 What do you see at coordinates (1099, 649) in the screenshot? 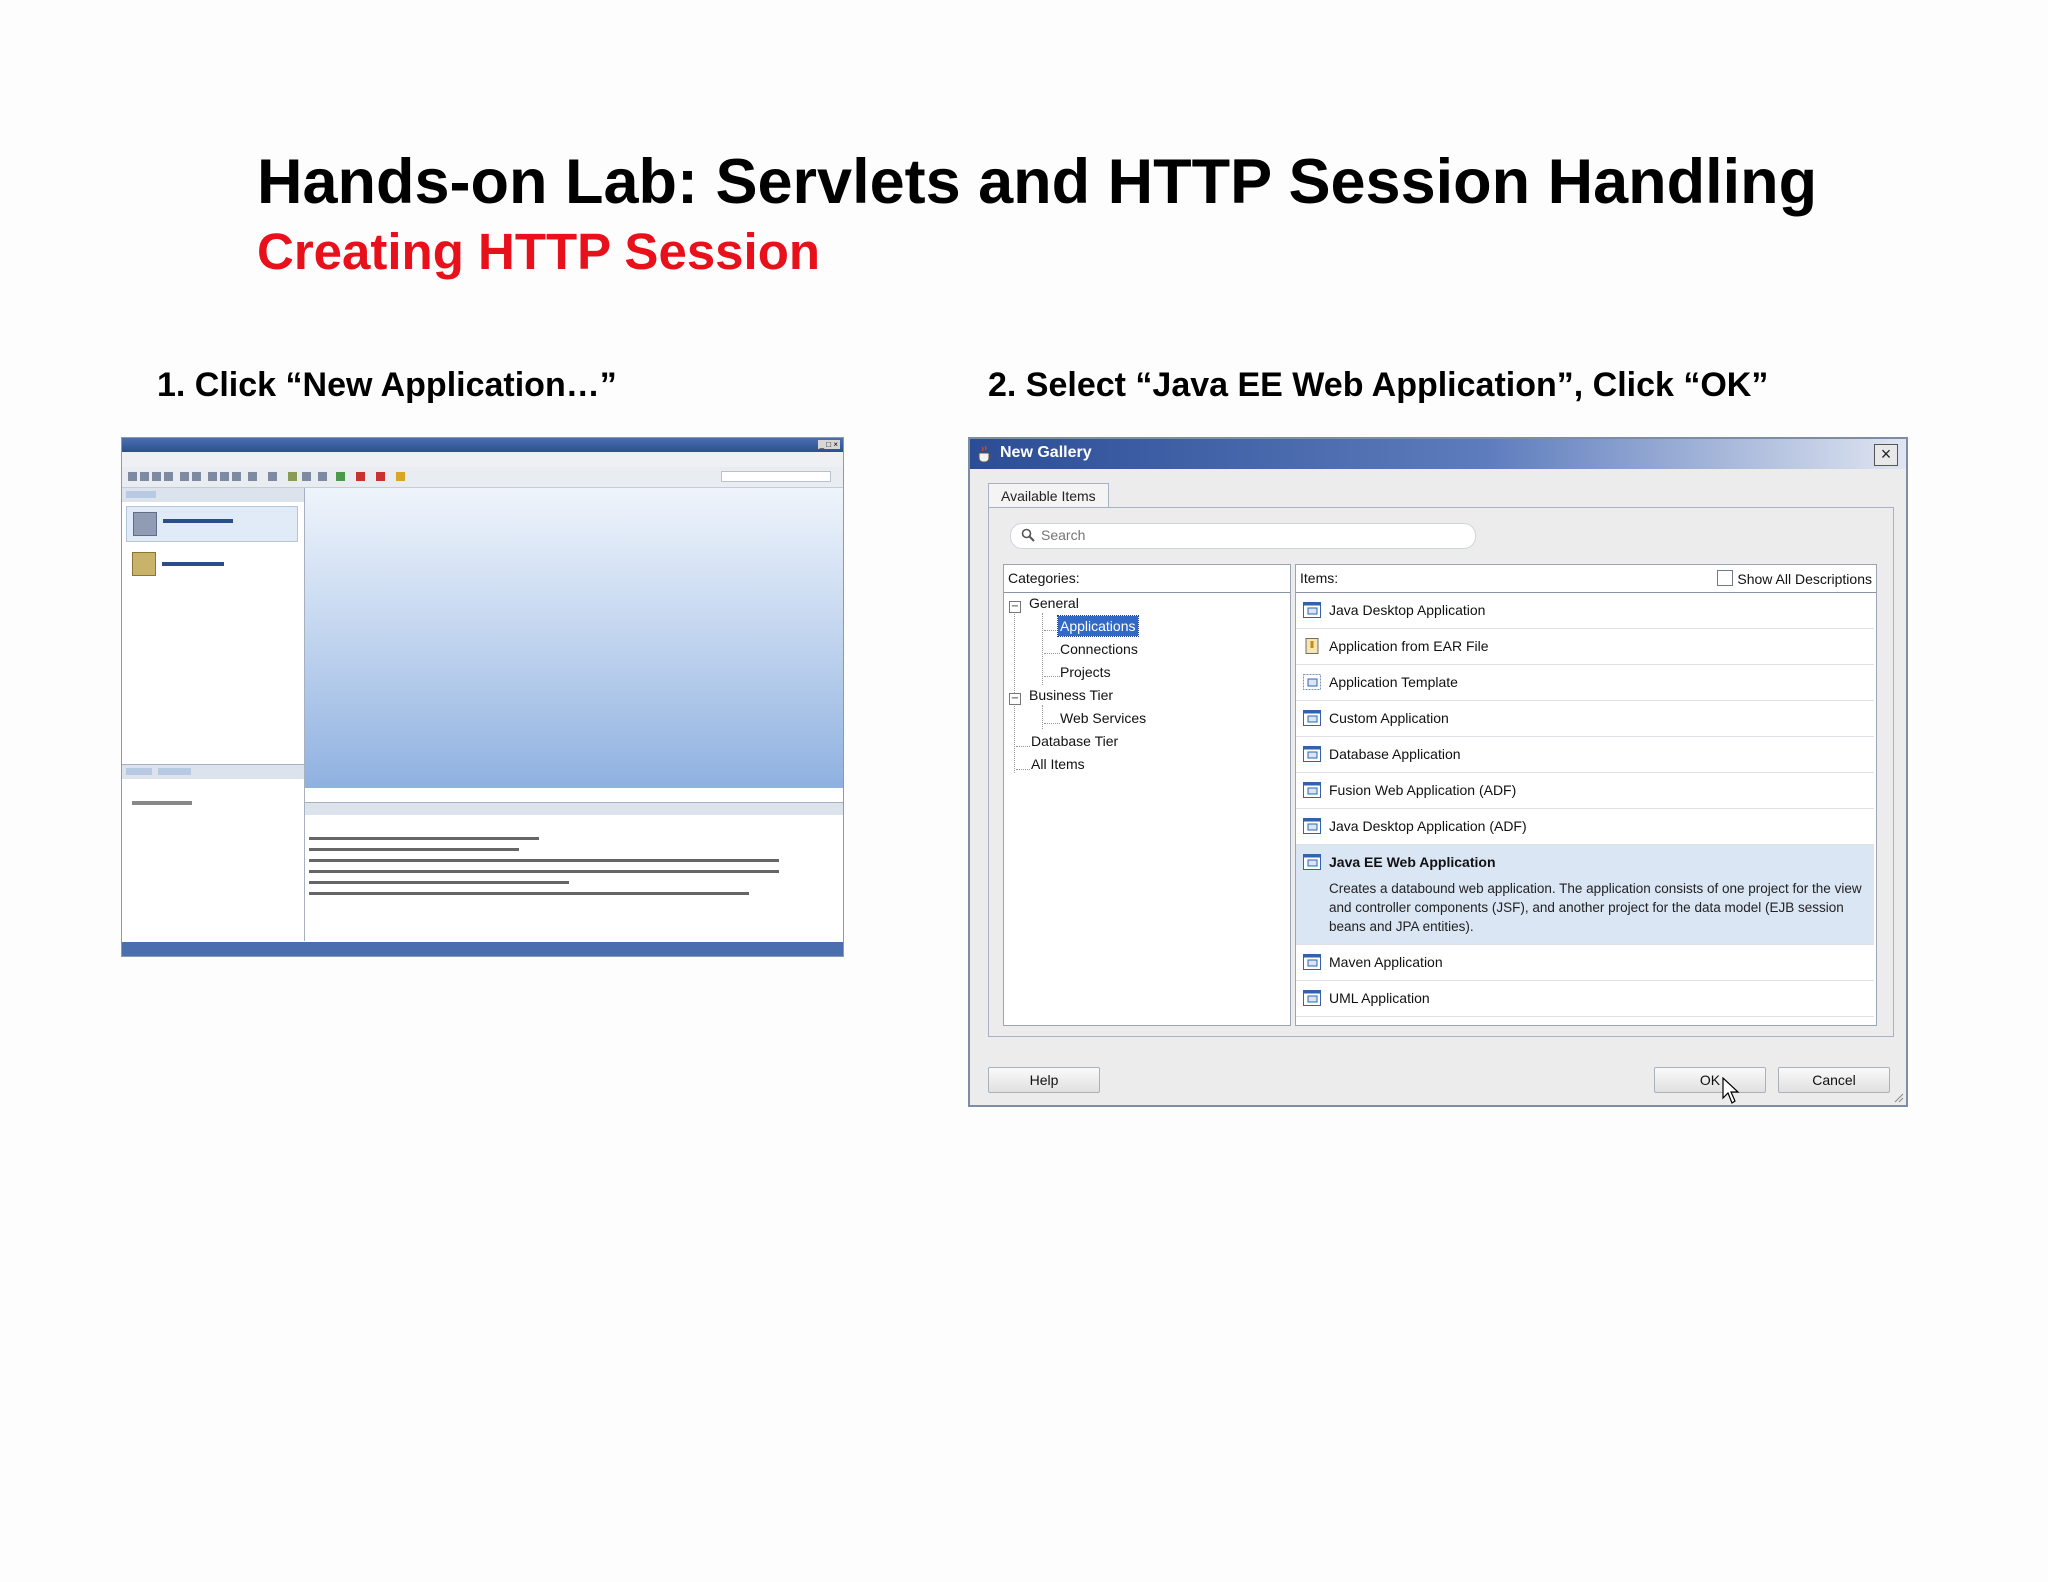
I see `category-connections: Connections` at bounding box center [1099, 649].